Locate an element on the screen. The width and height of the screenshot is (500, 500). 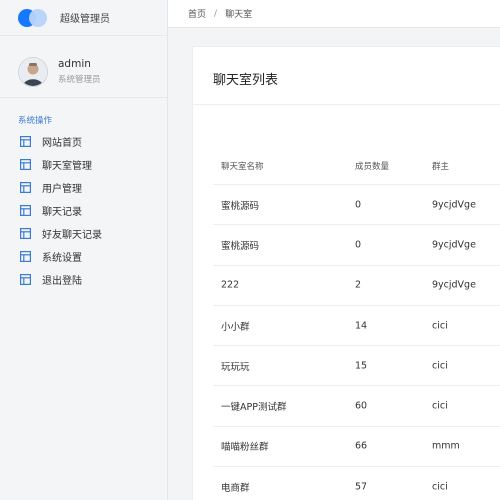
table-header-row: 聊天室名称 成员数量 群主 is located at coordinates (356, 166).